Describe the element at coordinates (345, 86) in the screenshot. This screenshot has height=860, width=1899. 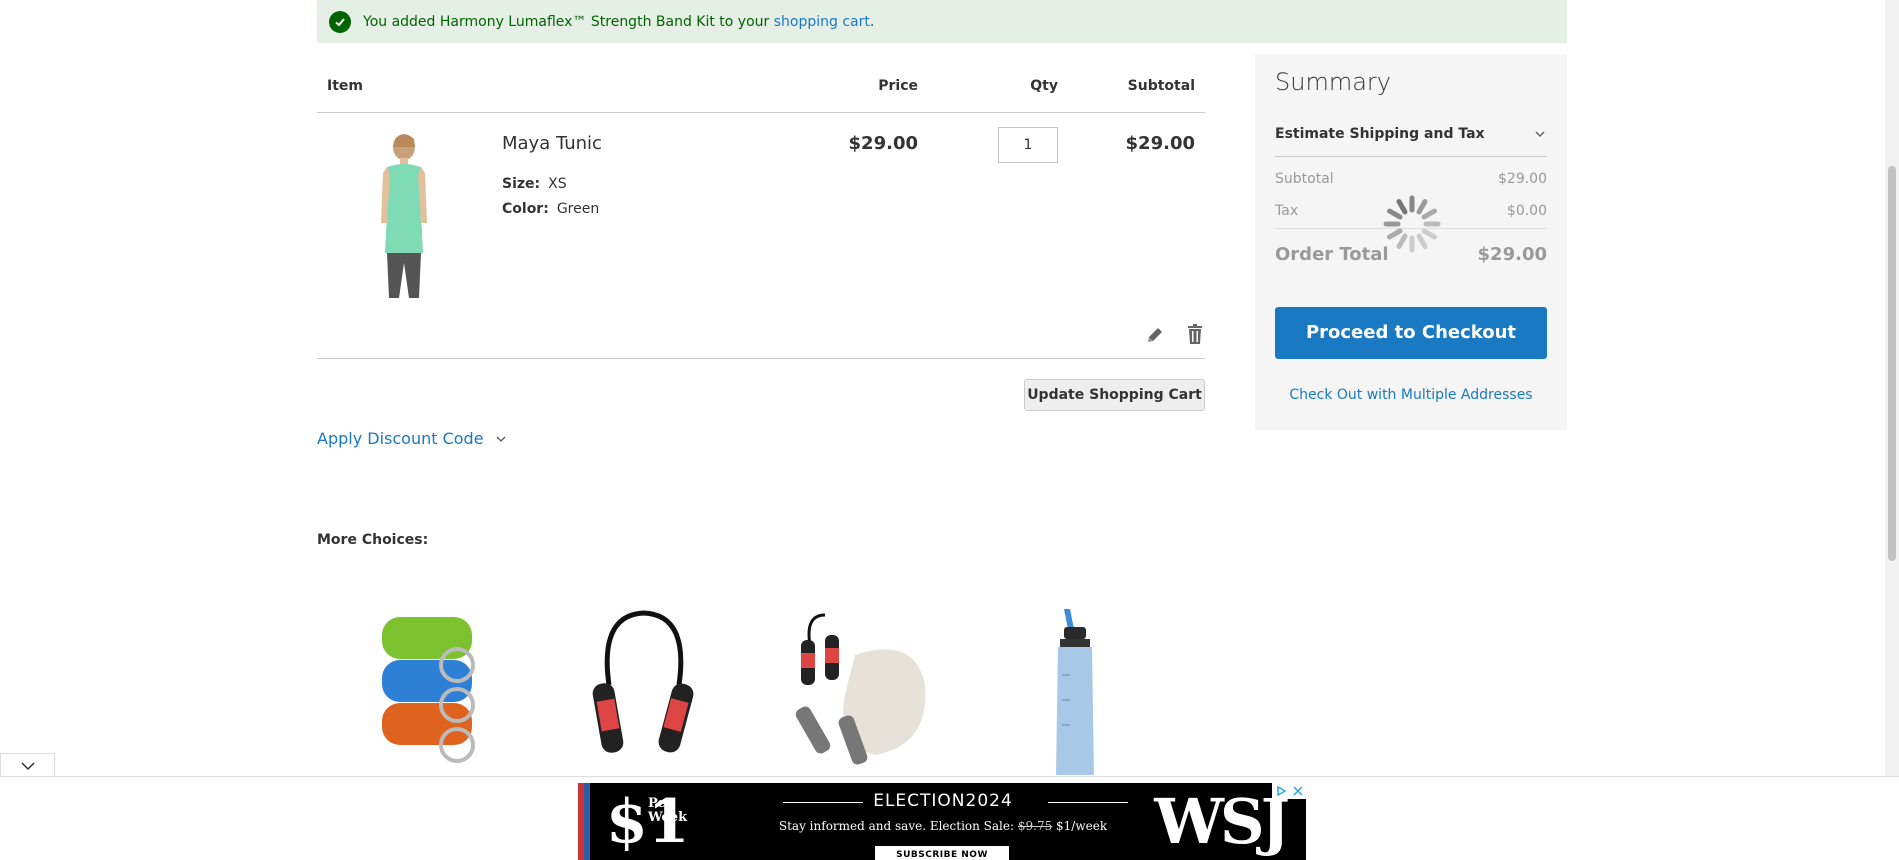
I see `header-item: Item` at that location.